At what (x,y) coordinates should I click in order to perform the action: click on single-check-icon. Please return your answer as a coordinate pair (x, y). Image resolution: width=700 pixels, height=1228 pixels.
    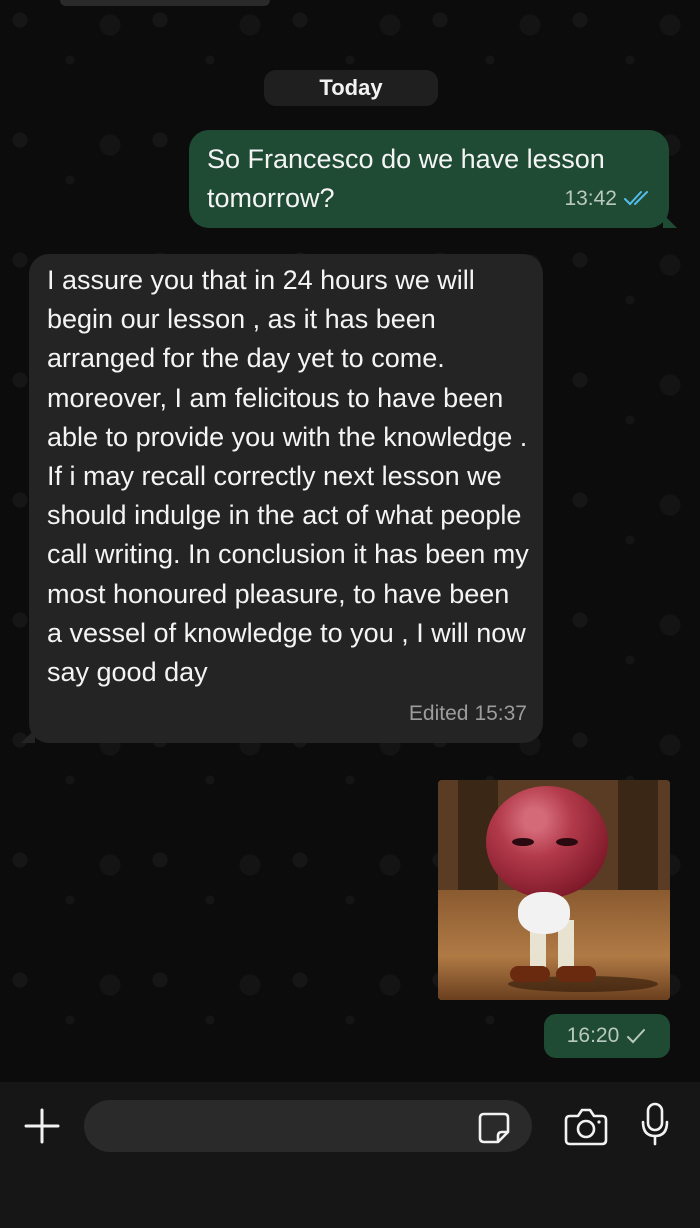
    Looking at the image, I should click on (636, 1036).